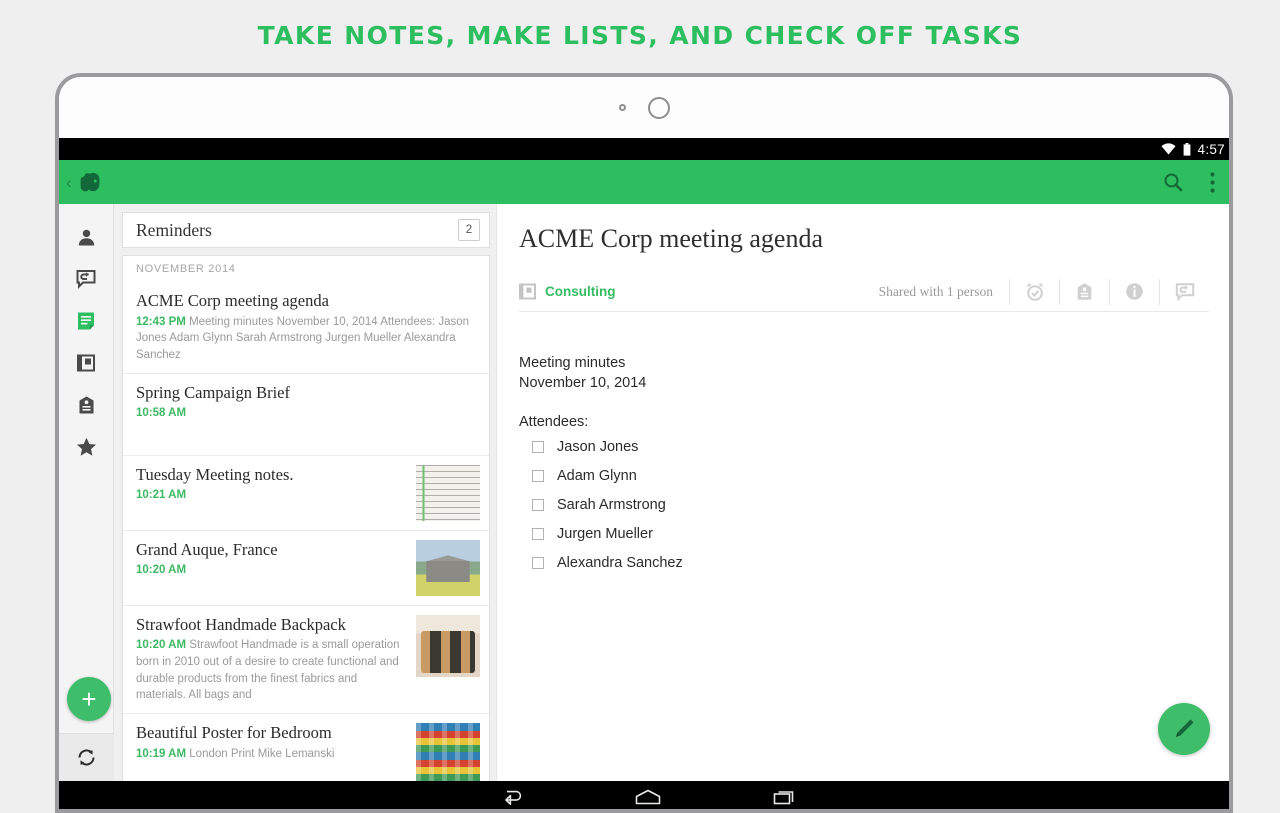 This screenshot has width=1280, height=813. I want to click on todo-label: Alexandra Sanchez, so click(620, 563).